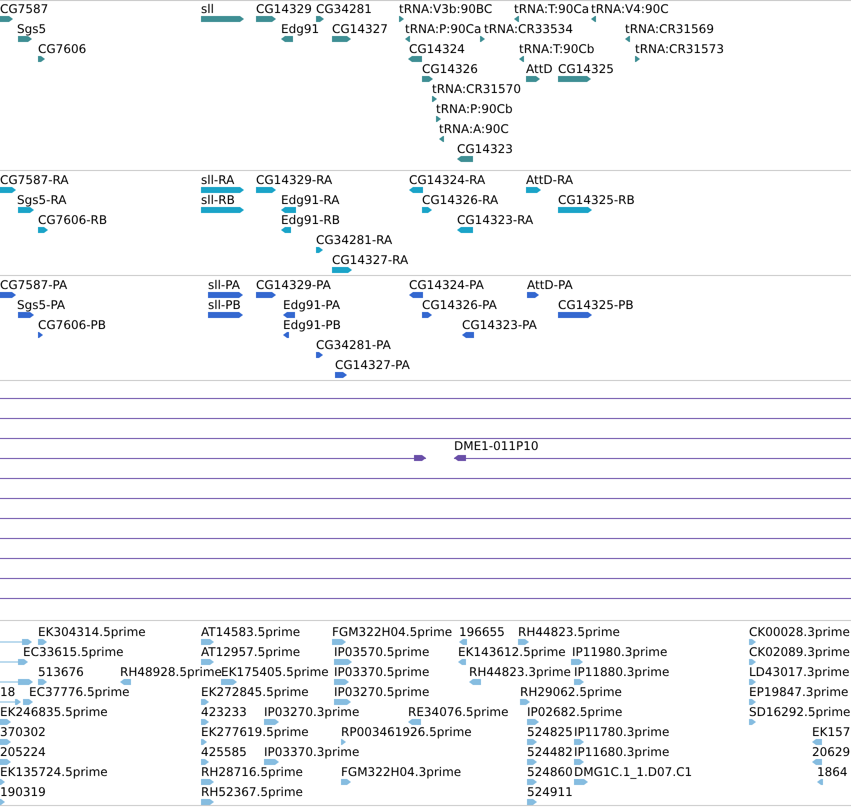 Image resolution: width=851 pixels, height=807 pixels. What do you see at coordinates (79, 692) in the screenshot?
I see `feature-label: EC37776.5prime` at bounding box center [79, 692].